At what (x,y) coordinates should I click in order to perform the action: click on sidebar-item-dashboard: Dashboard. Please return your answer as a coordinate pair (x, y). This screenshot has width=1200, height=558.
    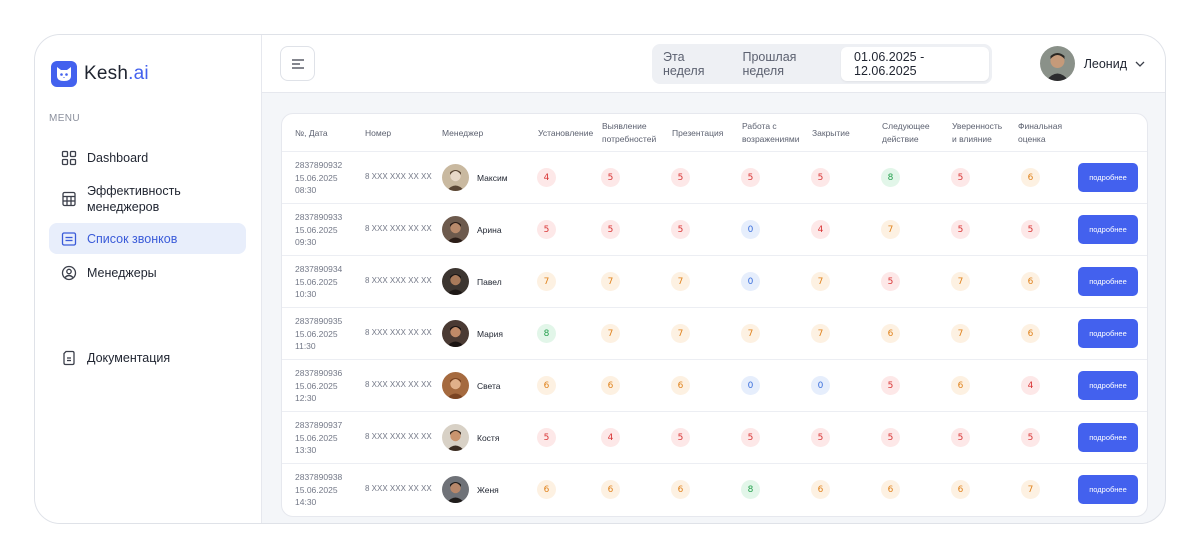
    Looking at the image, I should click on (147, 158).